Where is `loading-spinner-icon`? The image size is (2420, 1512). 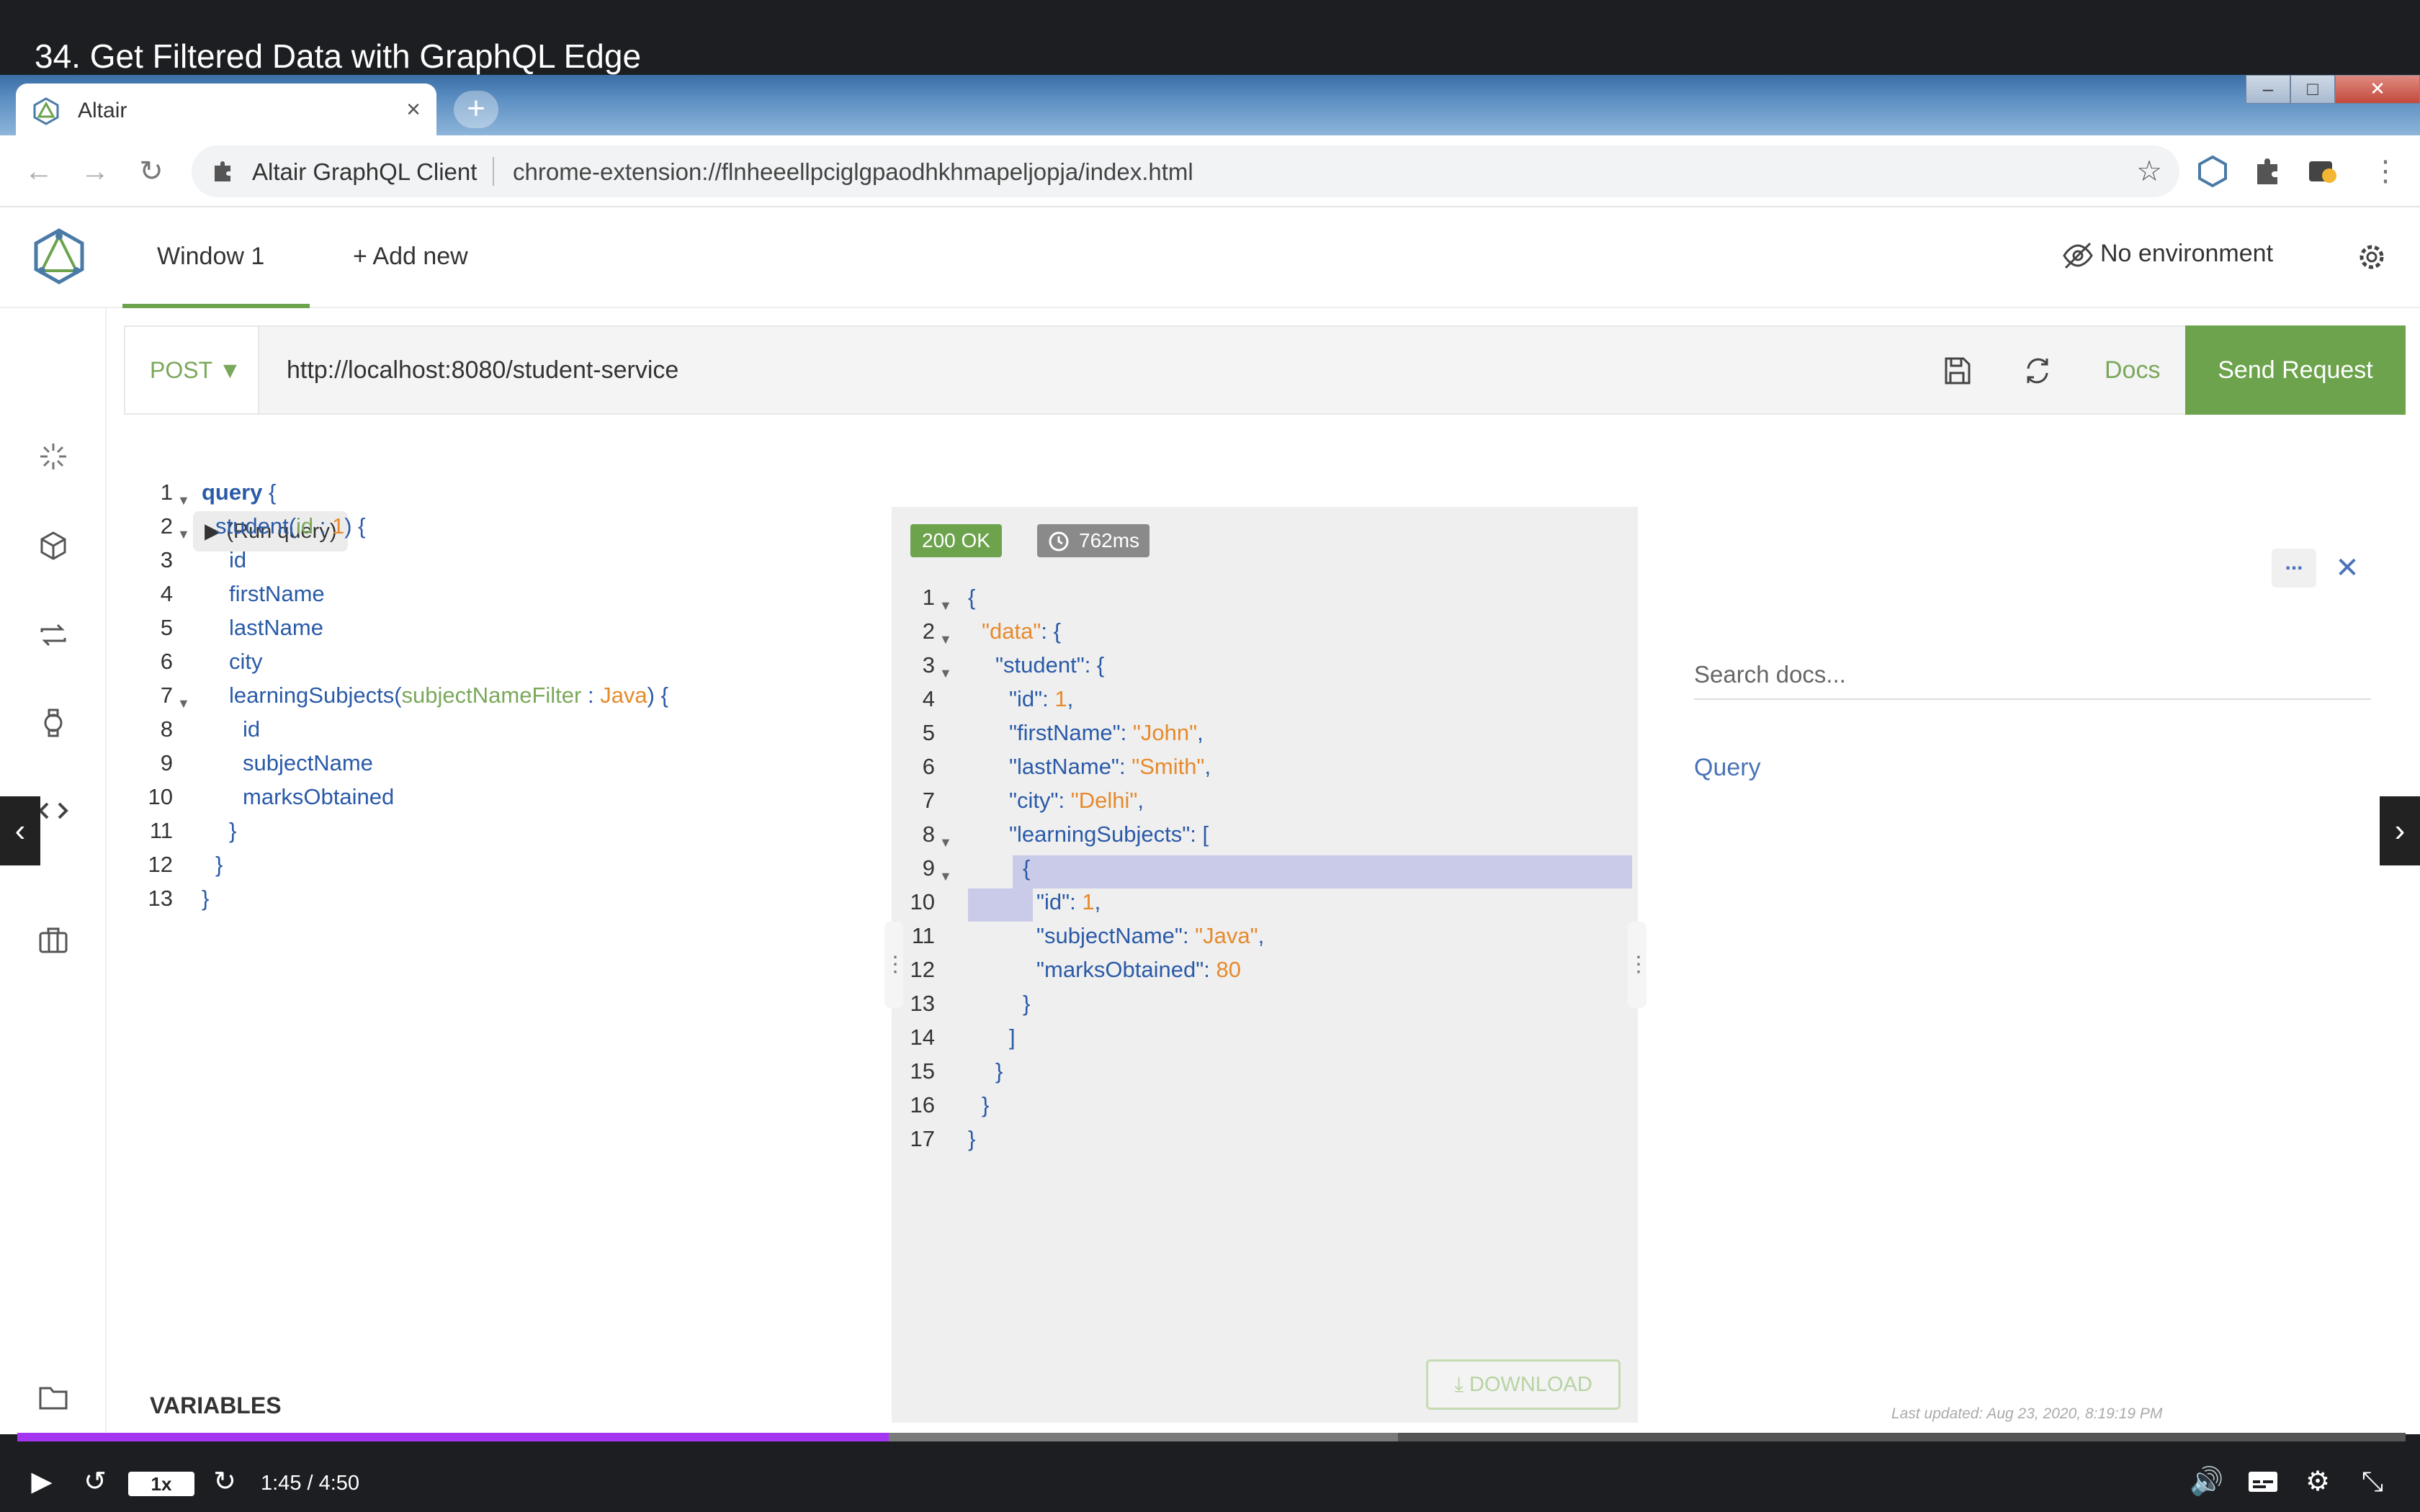
loading-spinner-icon is located at coordinates (53, 456).